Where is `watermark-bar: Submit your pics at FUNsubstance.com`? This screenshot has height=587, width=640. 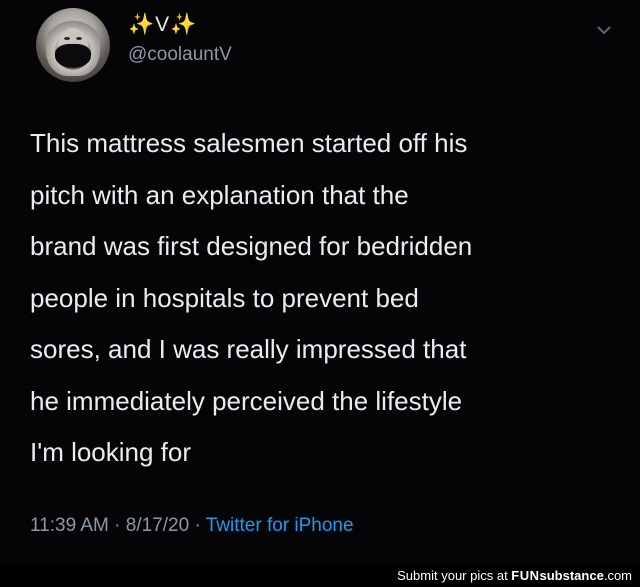
watermark-bar: Submit your pics at FUNsubstance.com is located at coordinates (320, 576).